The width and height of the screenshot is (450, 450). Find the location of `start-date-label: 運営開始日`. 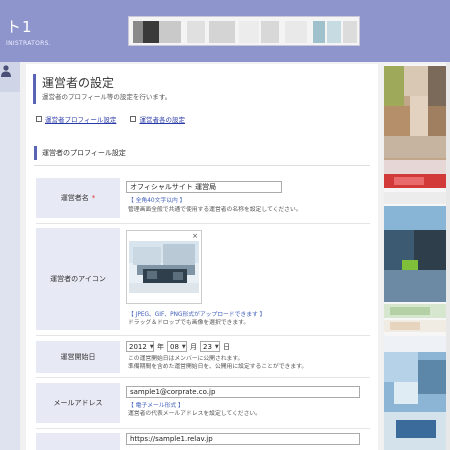

start-date-label: 運営開始日 is located at coordinates (78, 357).